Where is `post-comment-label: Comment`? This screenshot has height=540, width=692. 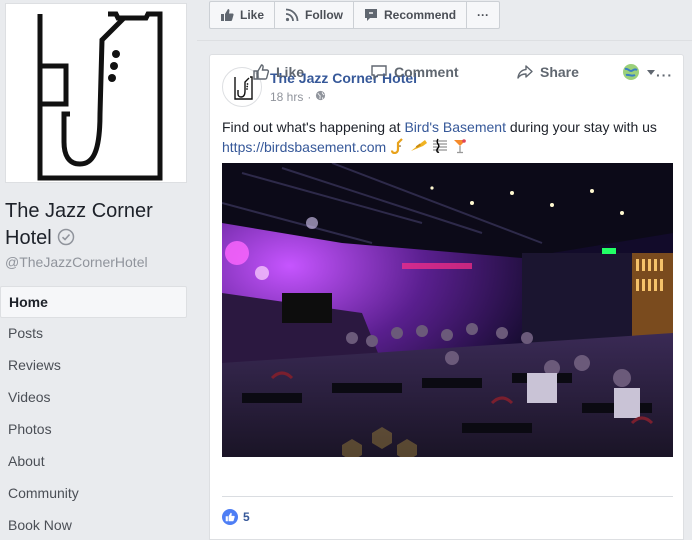
post-comment-label: Comment is located at coordinates (426, 72).